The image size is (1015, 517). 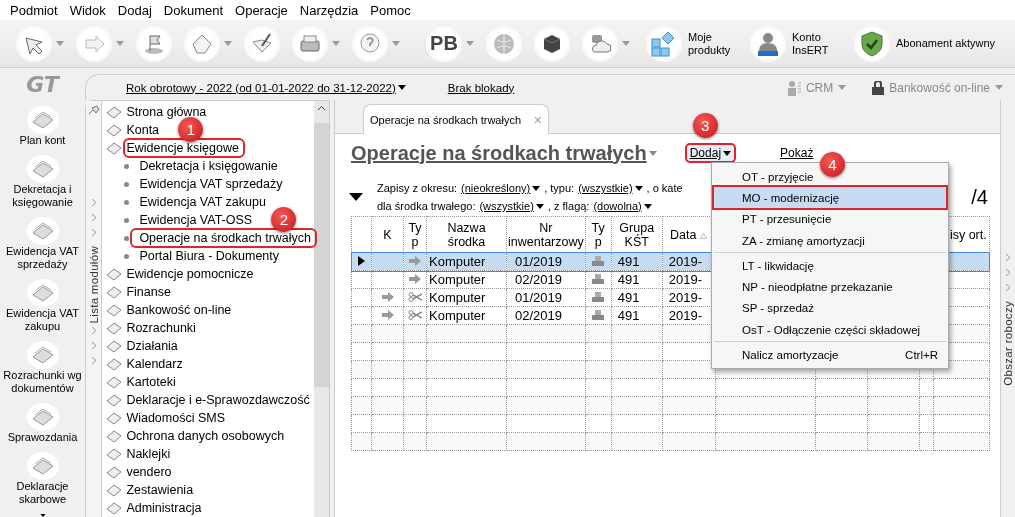 What do you see at coordinates (568, 206) in the screenshot?
I see `filter-label: , z flagą:` at bounding box center [568, 206].